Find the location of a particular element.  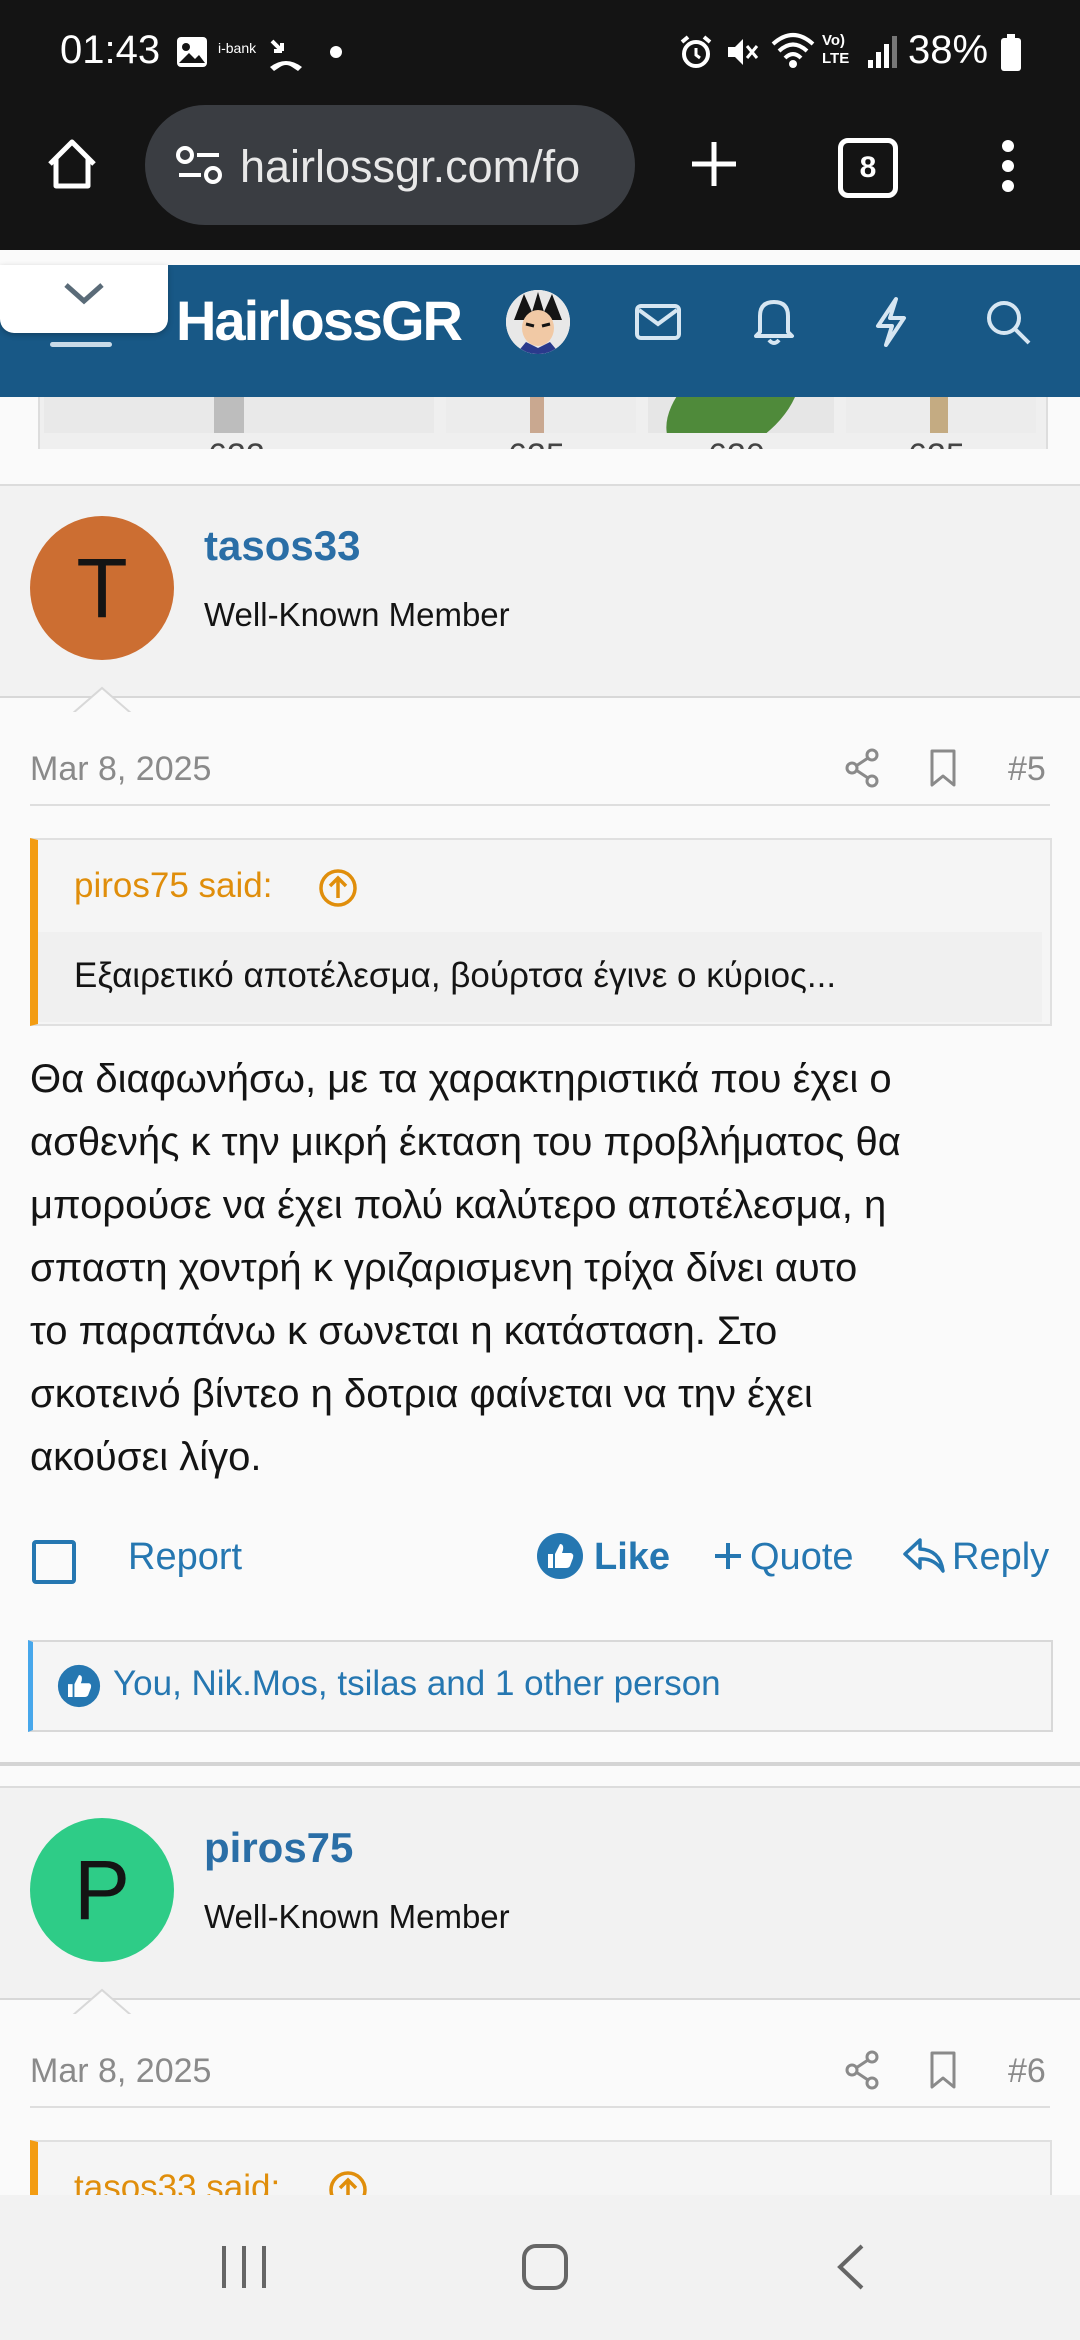

quote-author: piros75 said: is located at coordinates (173, 886).